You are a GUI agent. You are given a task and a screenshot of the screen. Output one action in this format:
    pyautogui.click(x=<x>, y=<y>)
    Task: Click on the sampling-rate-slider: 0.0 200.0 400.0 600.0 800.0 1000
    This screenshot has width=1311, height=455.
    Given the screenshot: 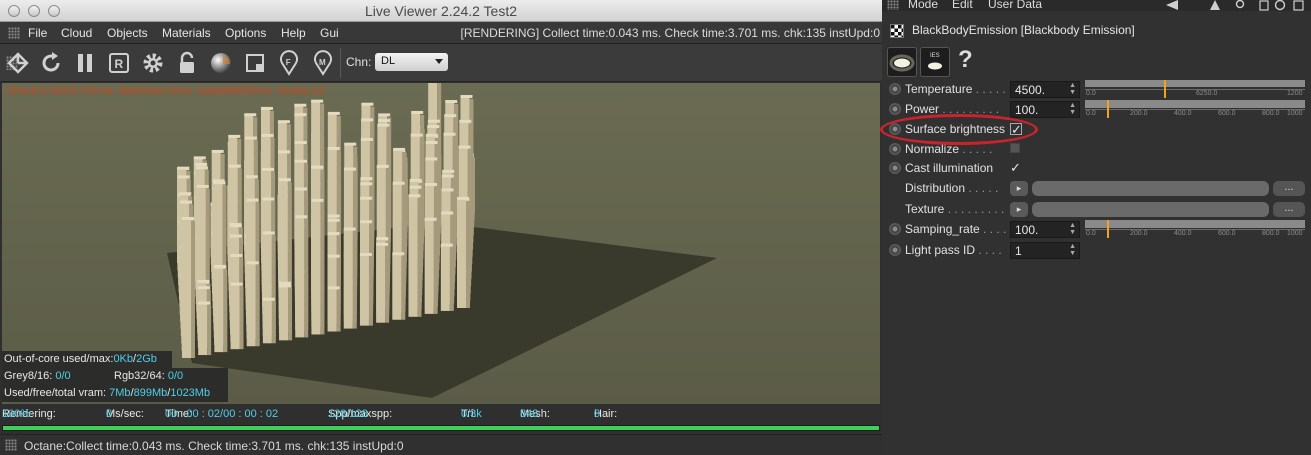 What is the action you would take?
    pyautogui.click(x=1195, y=229)
    